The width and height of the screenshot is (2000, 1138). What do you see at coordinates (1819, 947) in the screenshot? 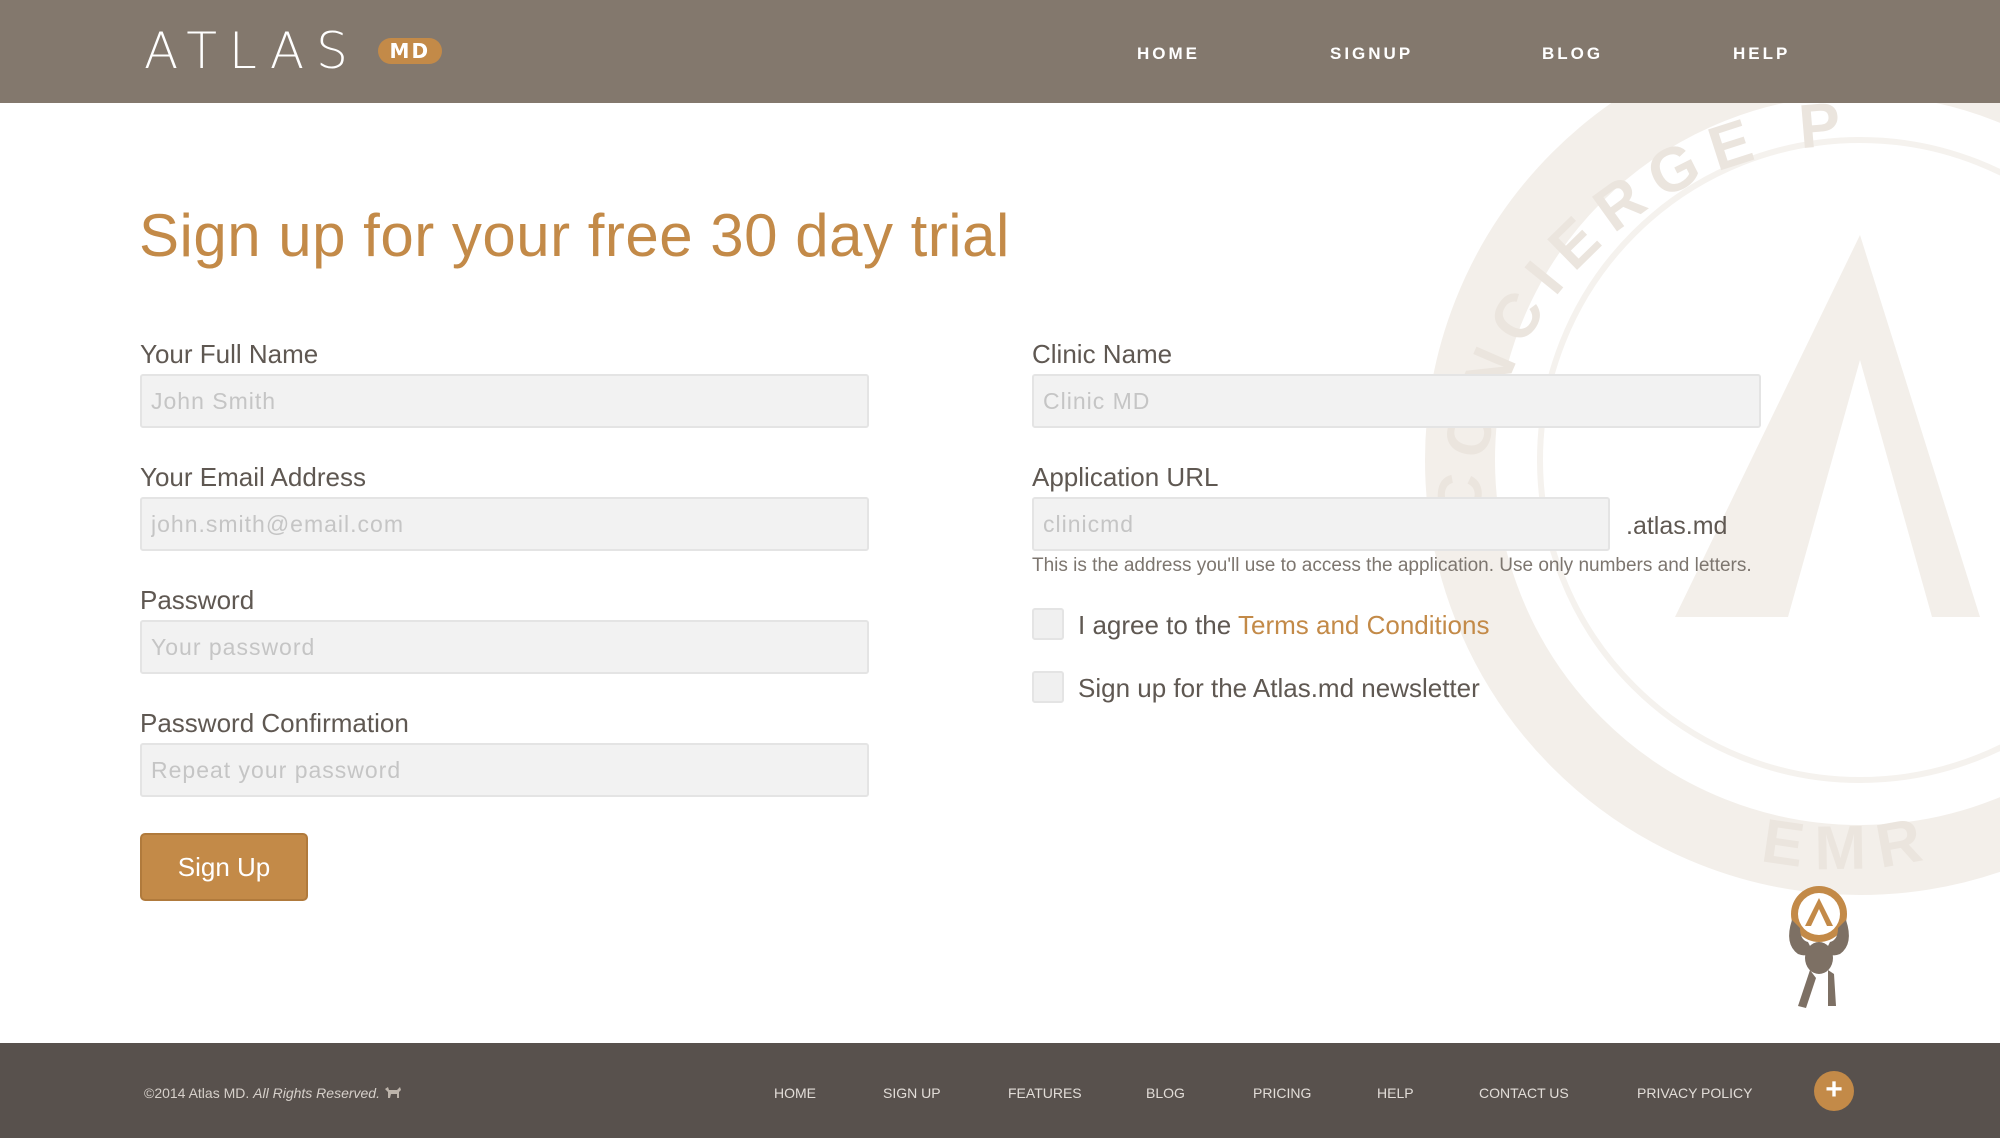
I see `atlas-mascot-icon` at bounding box center [1819, 947].